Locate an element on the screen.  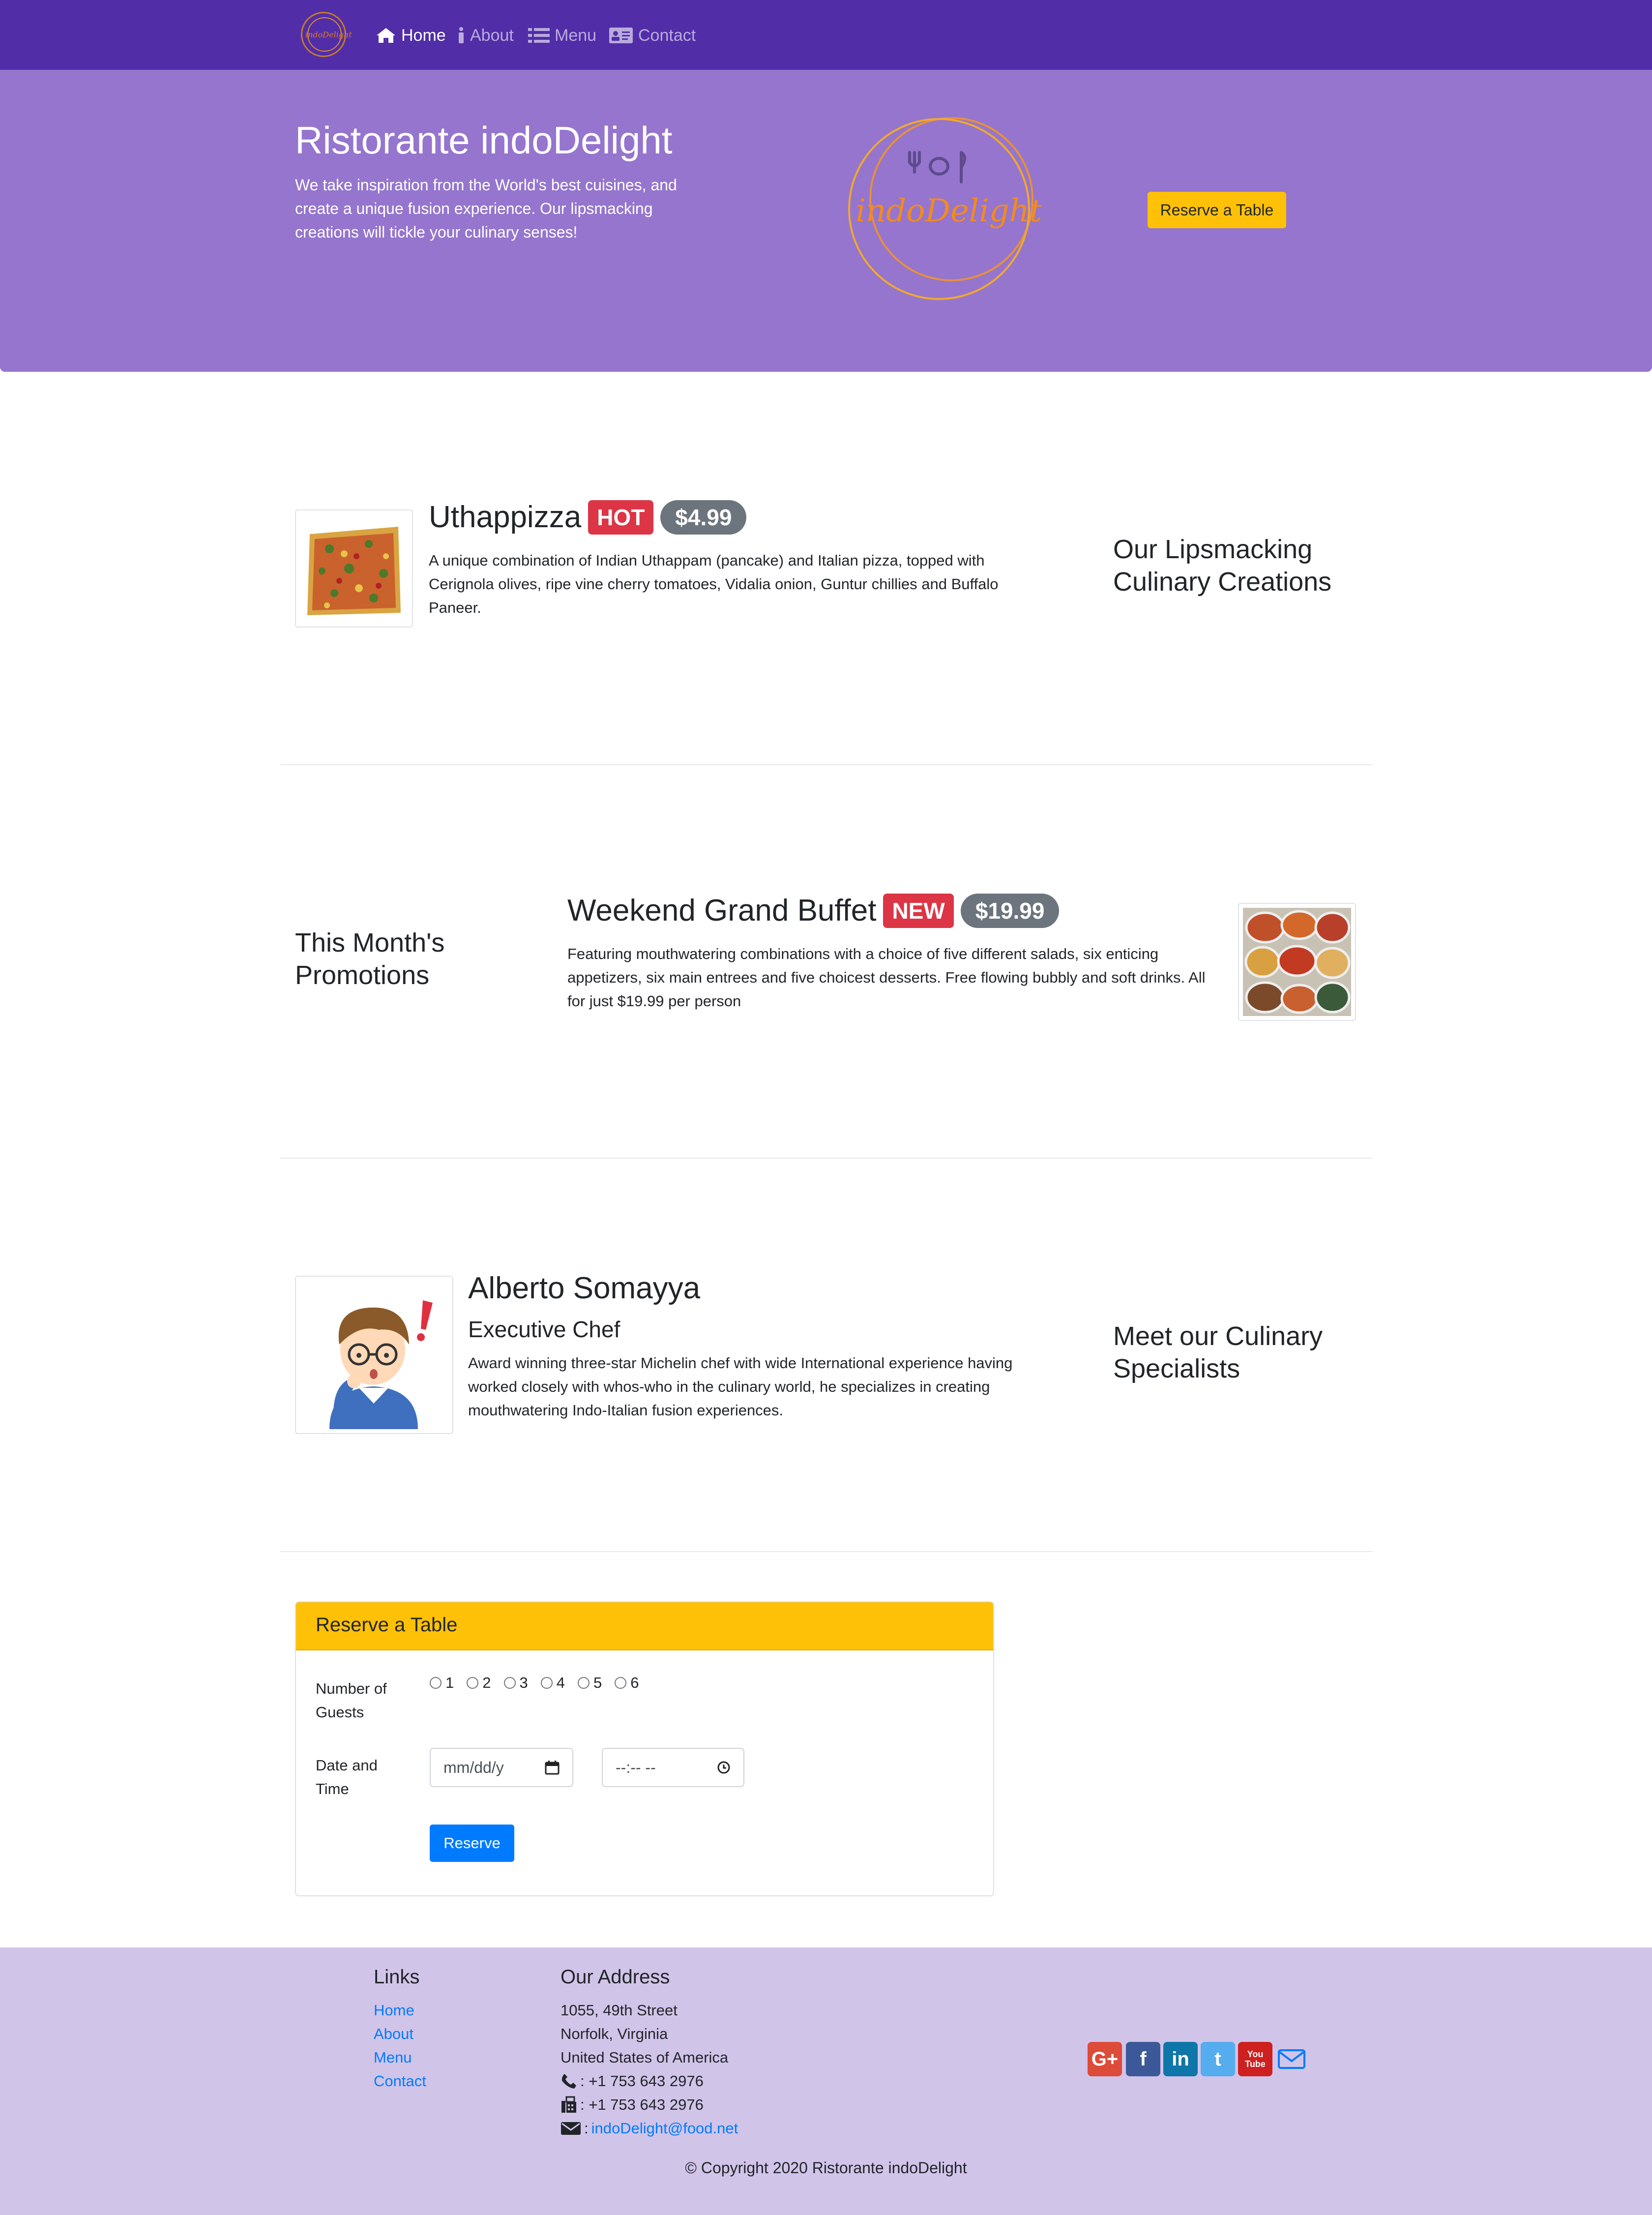
phone-icon is located at coordinates (568, 2081).